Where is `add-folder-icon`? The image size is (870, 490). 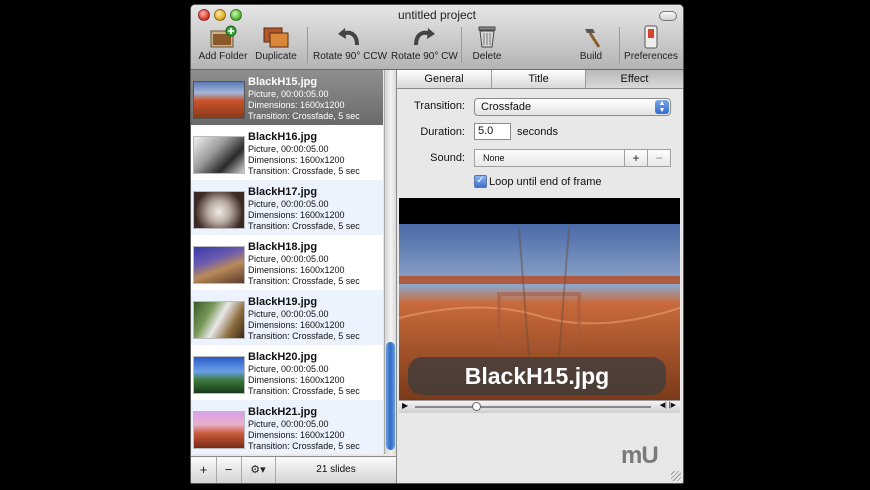
add-folder-icon is located at coordinates (223, 37).